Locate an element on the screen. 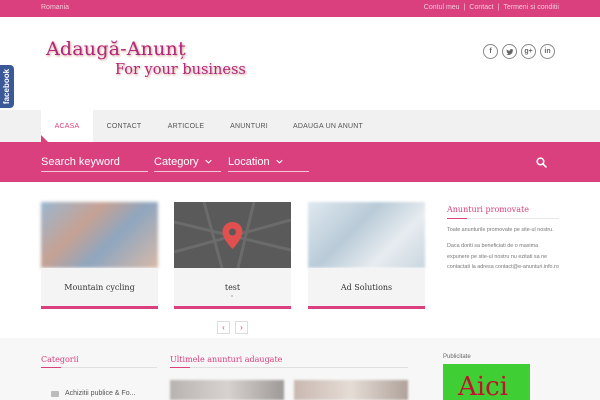 The height and width of the screenshot is (400, 600). promo-divider is located at coordinates (503, 218).